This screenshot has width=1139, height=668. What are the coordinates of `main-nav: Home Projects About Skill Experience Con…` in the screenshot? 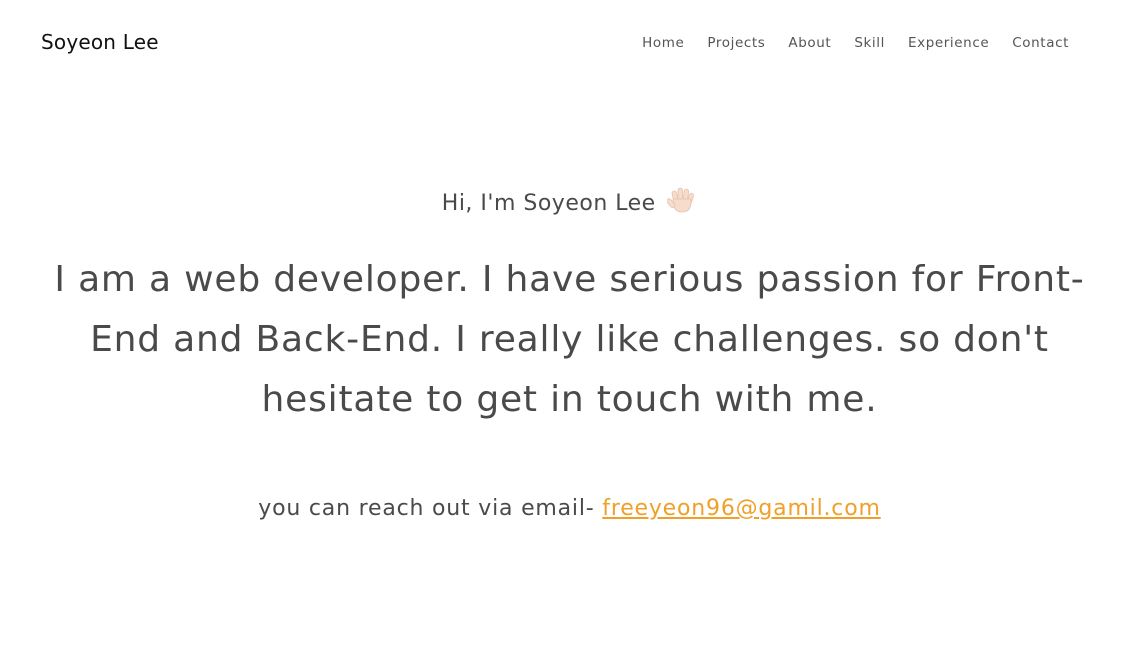 It's located at (855, 43).